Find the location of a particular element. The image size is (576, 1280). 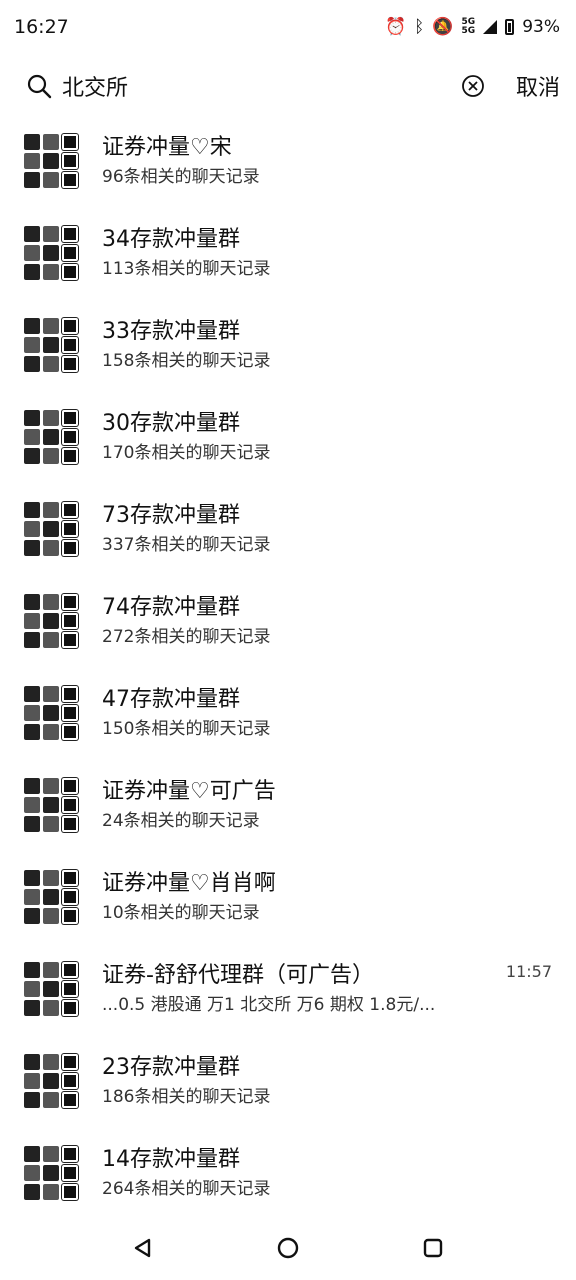

battery-level: 93% is located at coordinates (541, 27).